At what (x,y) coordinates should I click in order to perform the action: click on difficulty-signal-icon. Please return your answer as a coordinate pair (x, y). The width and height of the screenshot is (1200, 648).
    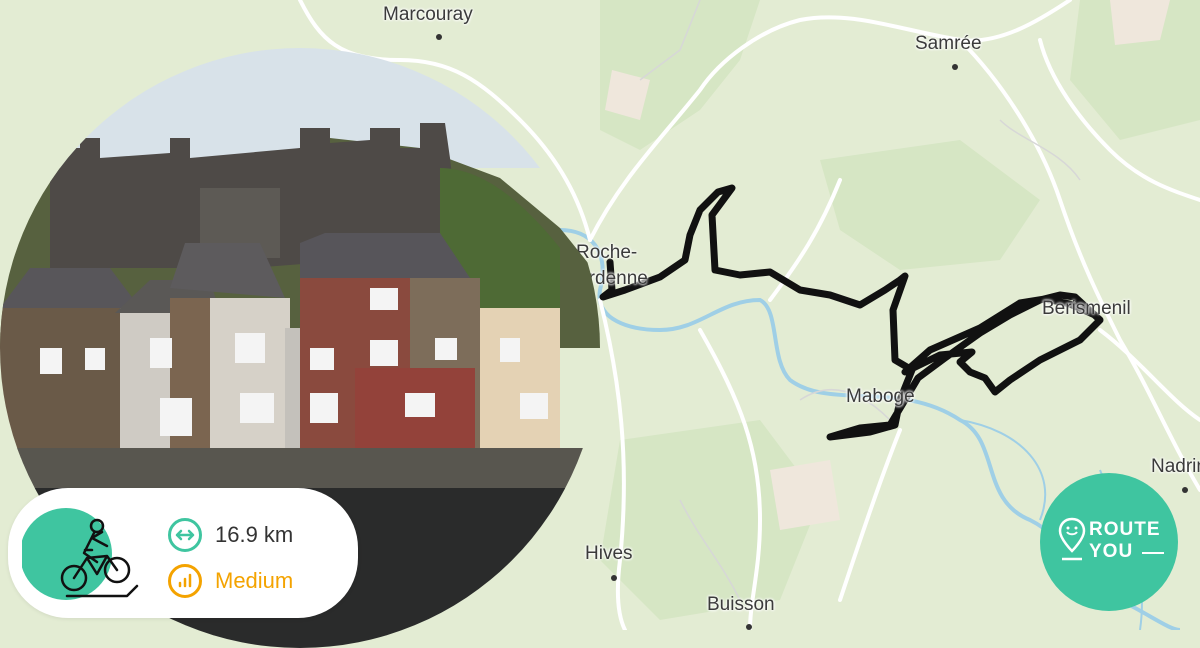
    Looking at the image, I should click on (185, 581).